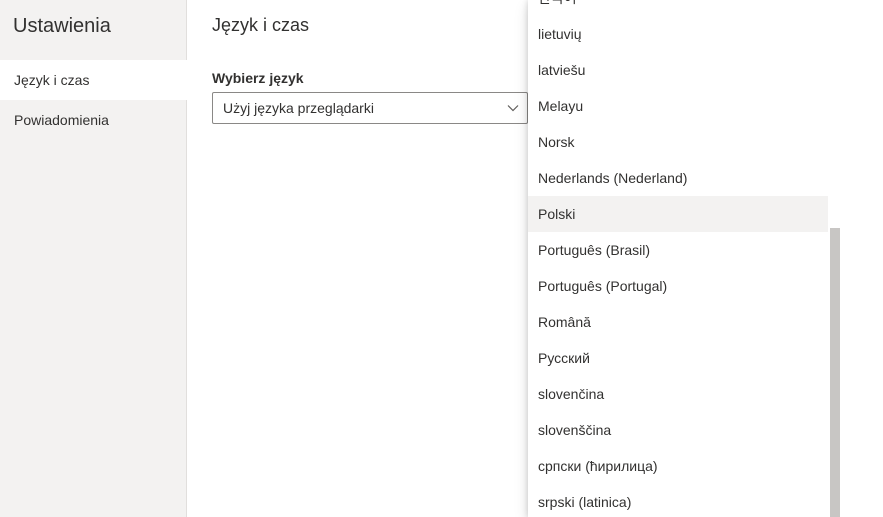 This screenshot has height=517, width=883. Describe the element at coordinates (678, 214) in the screenshot. I see `language-option-polish: Polski` at that location.